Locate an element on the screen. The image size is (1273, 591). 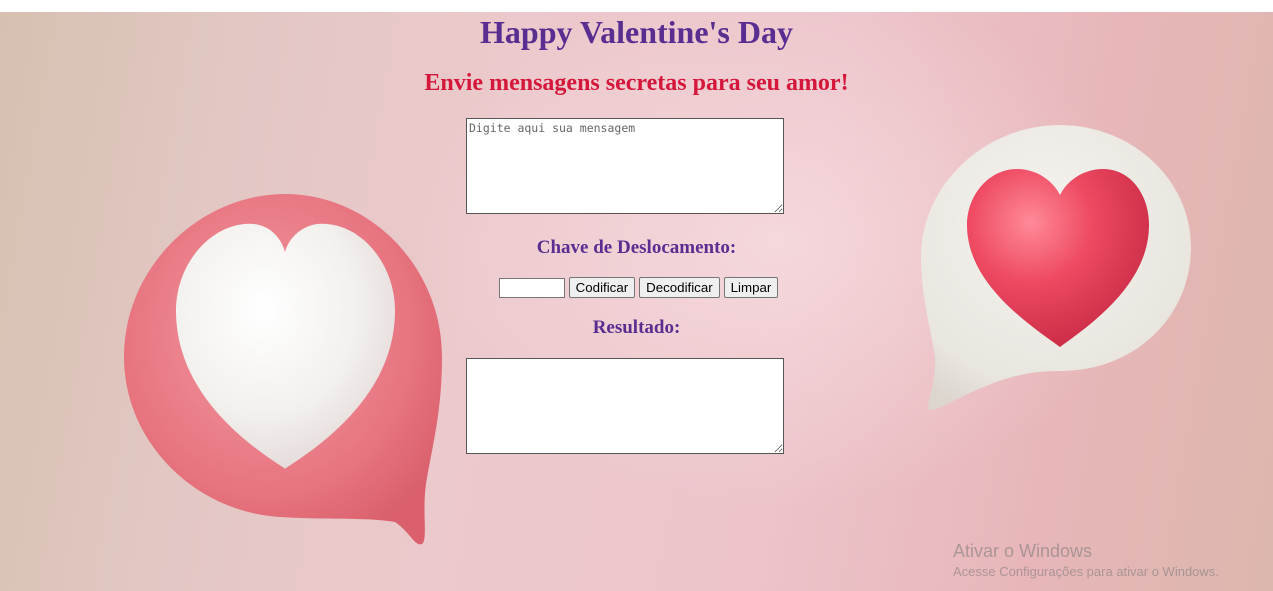
white-speech-bubble-heart-icon is located at coordinates (1056, 268).